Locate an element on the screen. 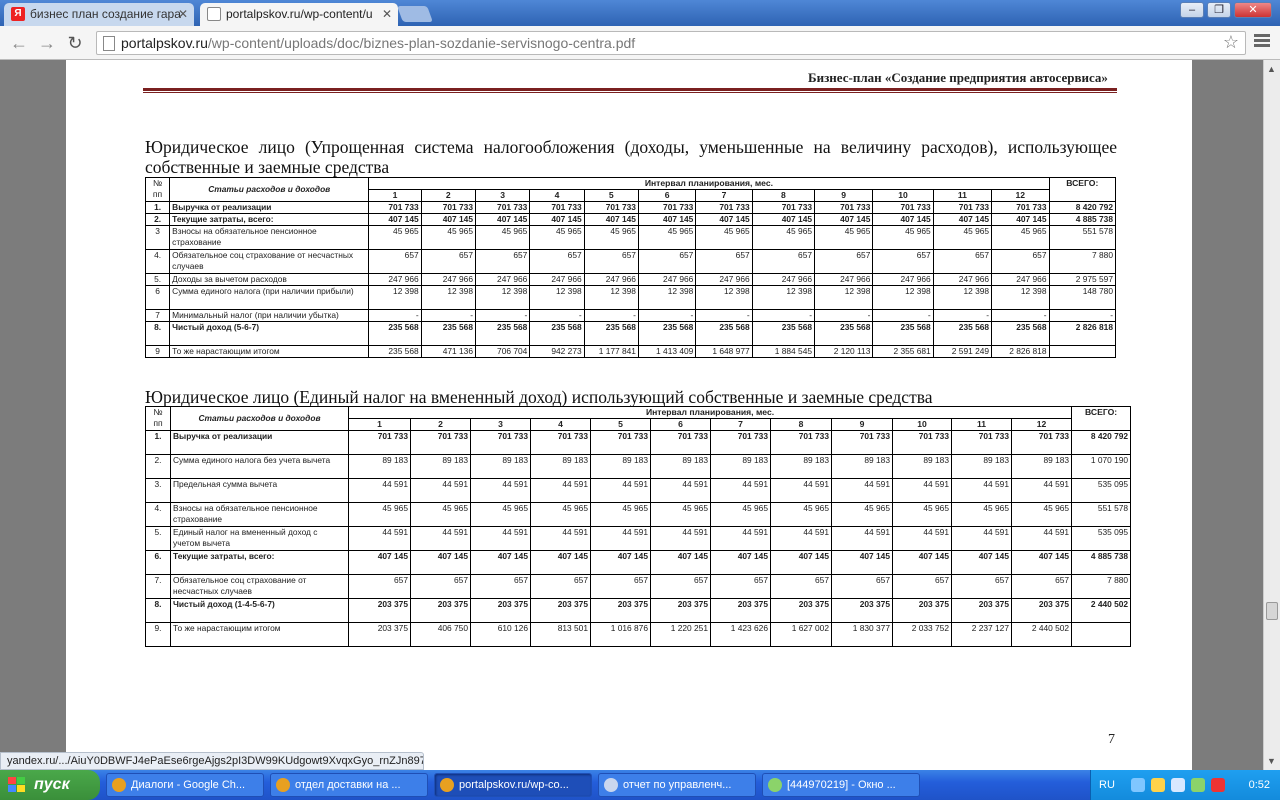 This screenshot has width=1280, height=800. tab-pdf: portalpskov.ru/wp-content/u ✕ is located at coordinates (299, 14).